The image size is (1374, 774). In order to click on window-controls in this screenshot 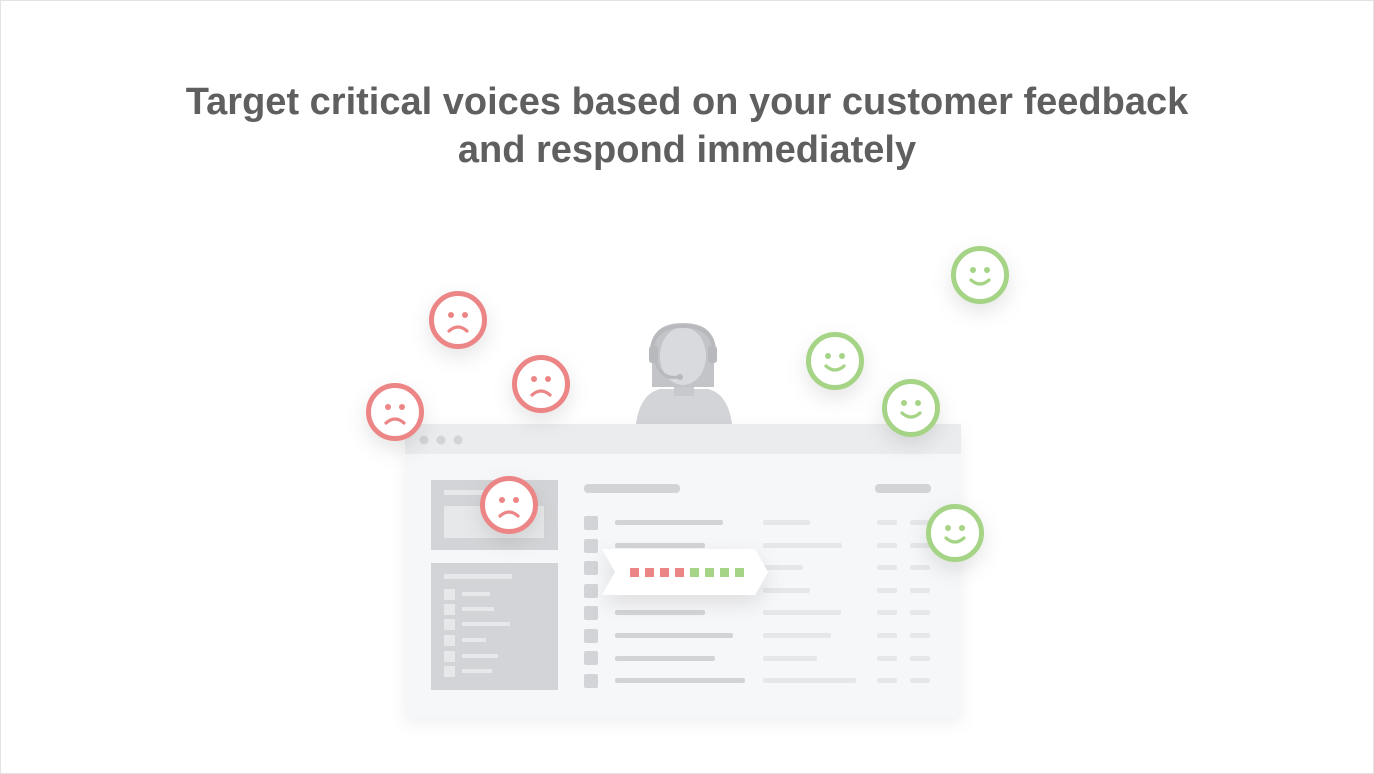, I will do `click(441, 440)`.